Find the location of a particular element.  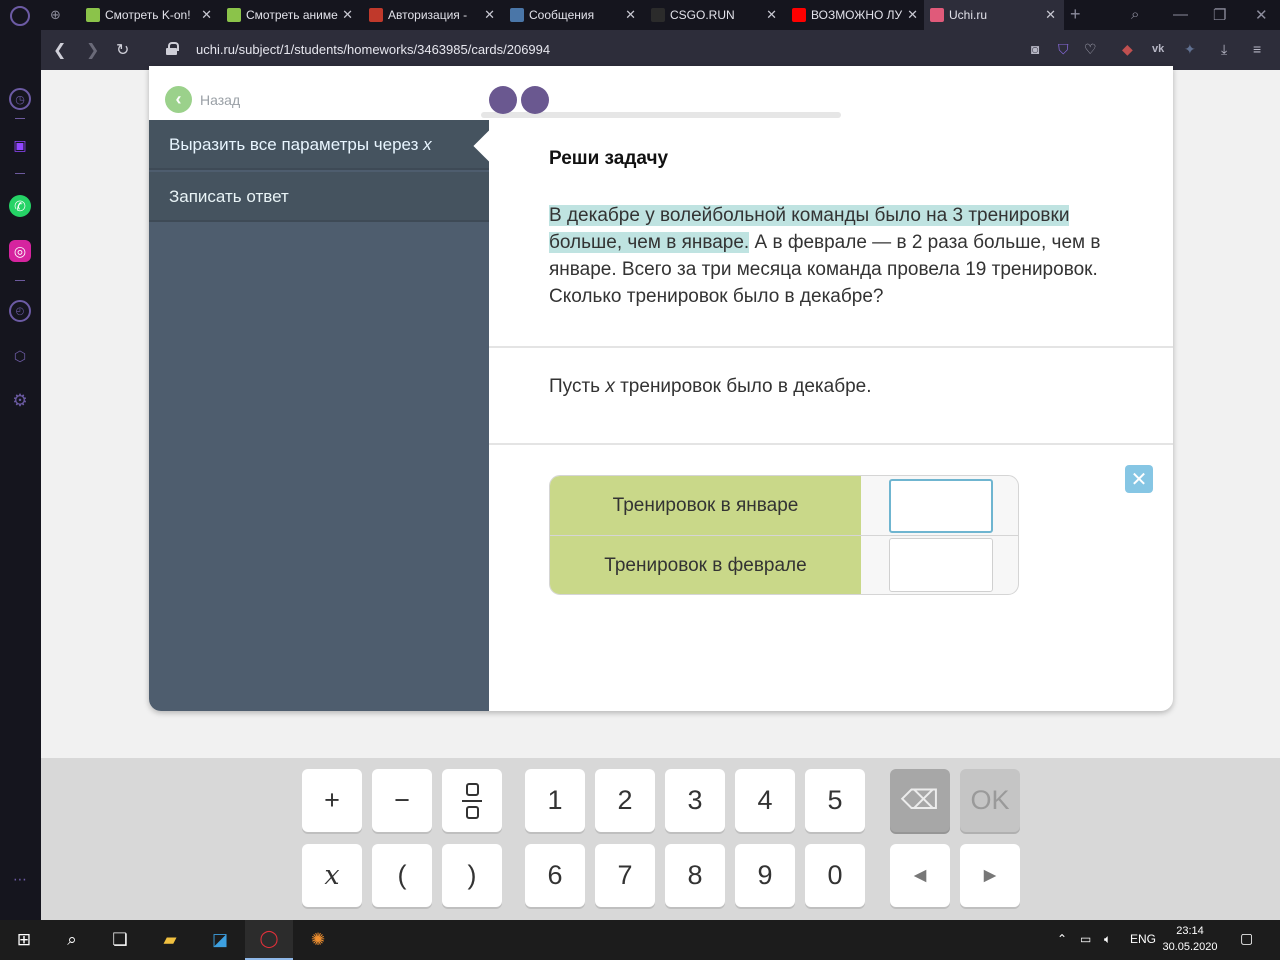

extension-icon: ✦ is located at coordinates (1190, 49).